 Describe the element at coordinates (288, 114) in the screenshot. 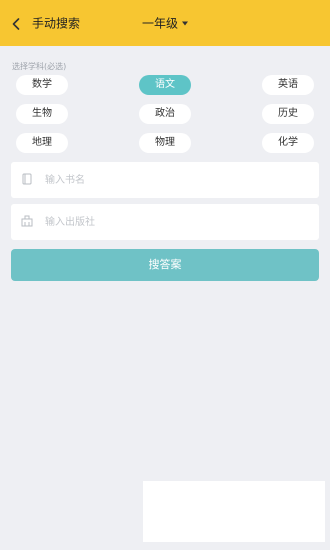

I see `subject-chip-history: 历史` at that location.